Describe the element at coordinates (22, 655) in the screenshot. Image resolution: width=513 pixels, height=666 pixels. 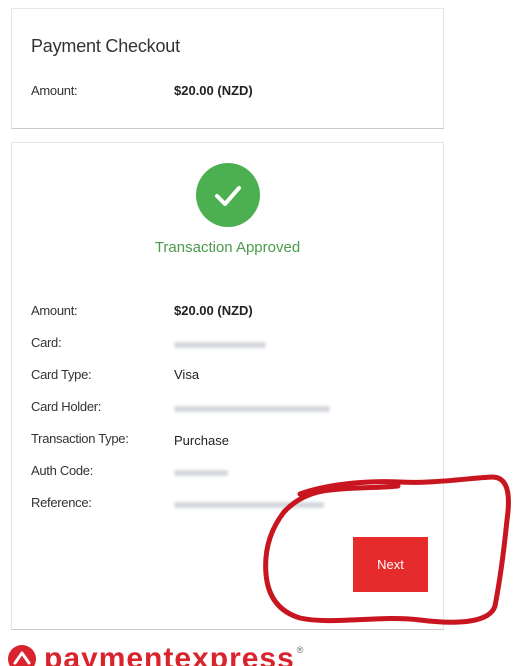
I see `payment-express-logo-icon` at that location.